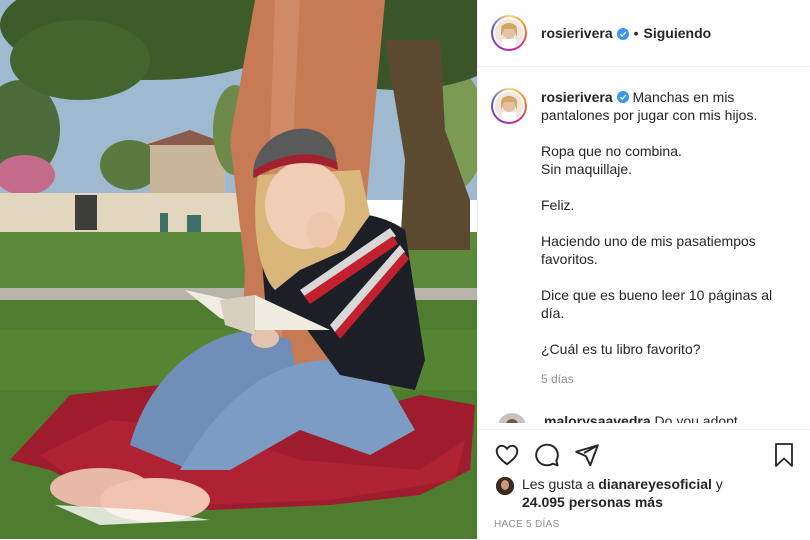  What do you see at coordinates (655, 484) in the screenshot?
I see `liker-username: dianareyesoficial` at bounding box center [655, 484].